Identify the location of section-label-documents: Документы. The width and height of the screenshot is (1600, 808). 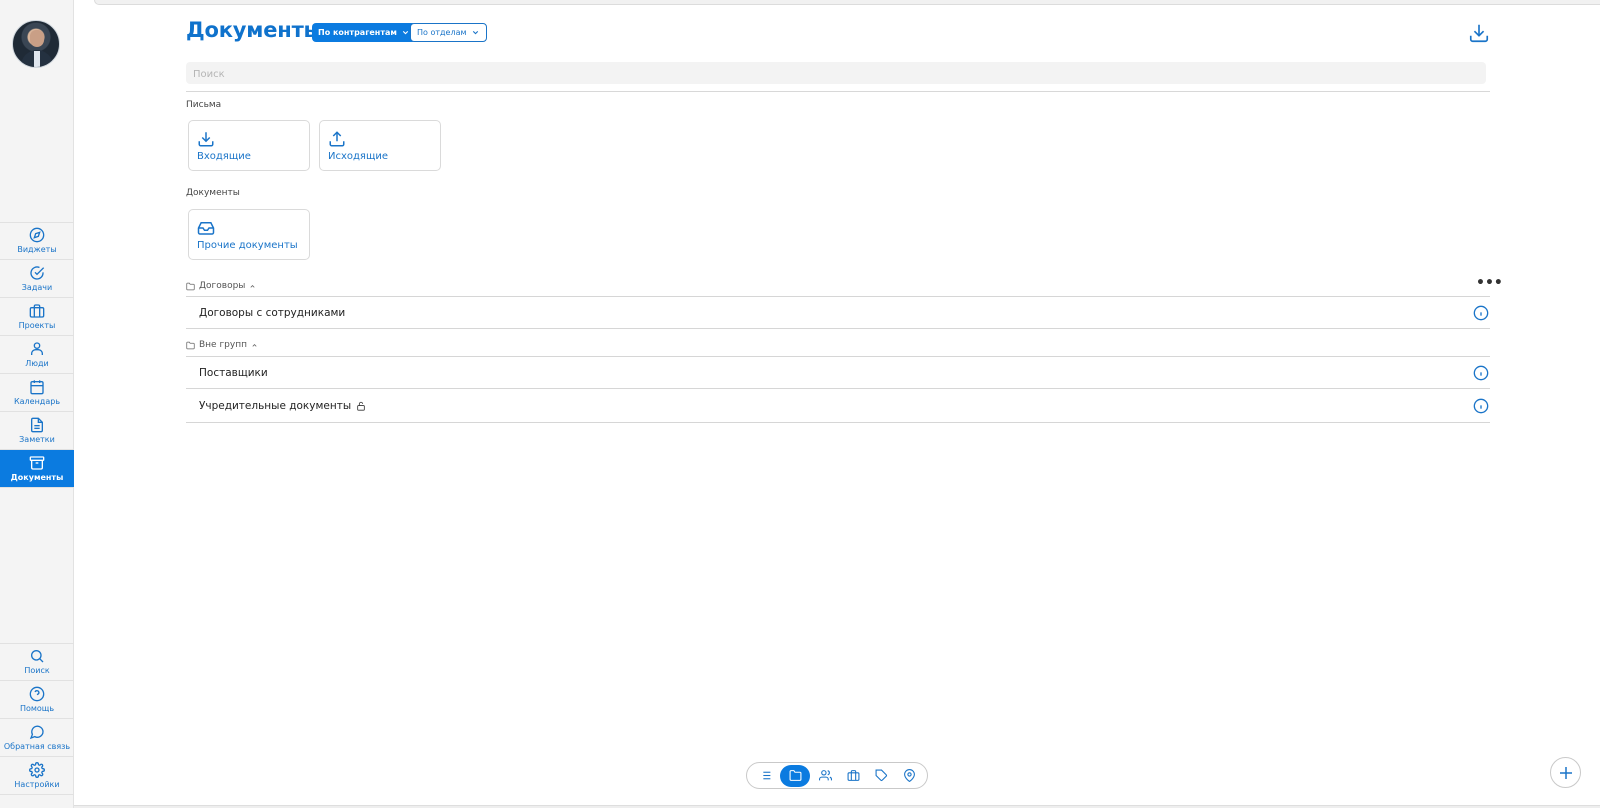
(213, 193).